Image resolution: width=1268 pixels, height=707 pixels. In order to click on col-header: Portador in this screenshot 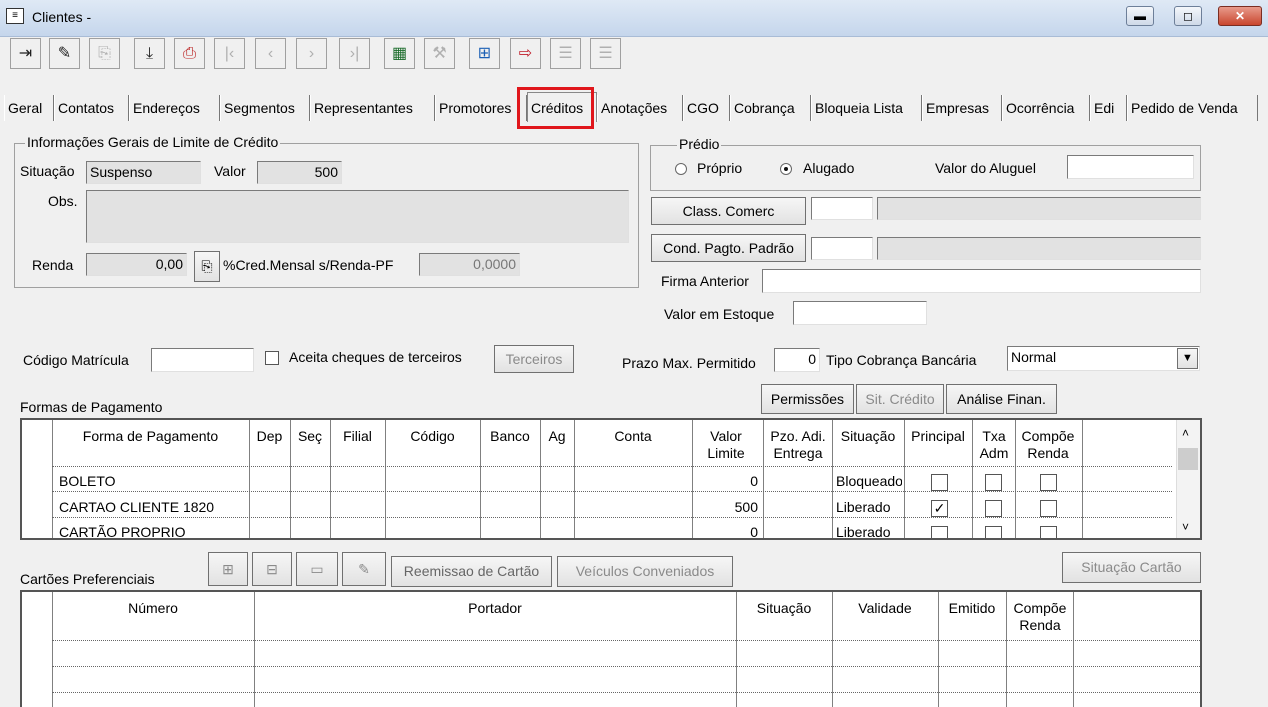, I will do `click(495, 608)`.